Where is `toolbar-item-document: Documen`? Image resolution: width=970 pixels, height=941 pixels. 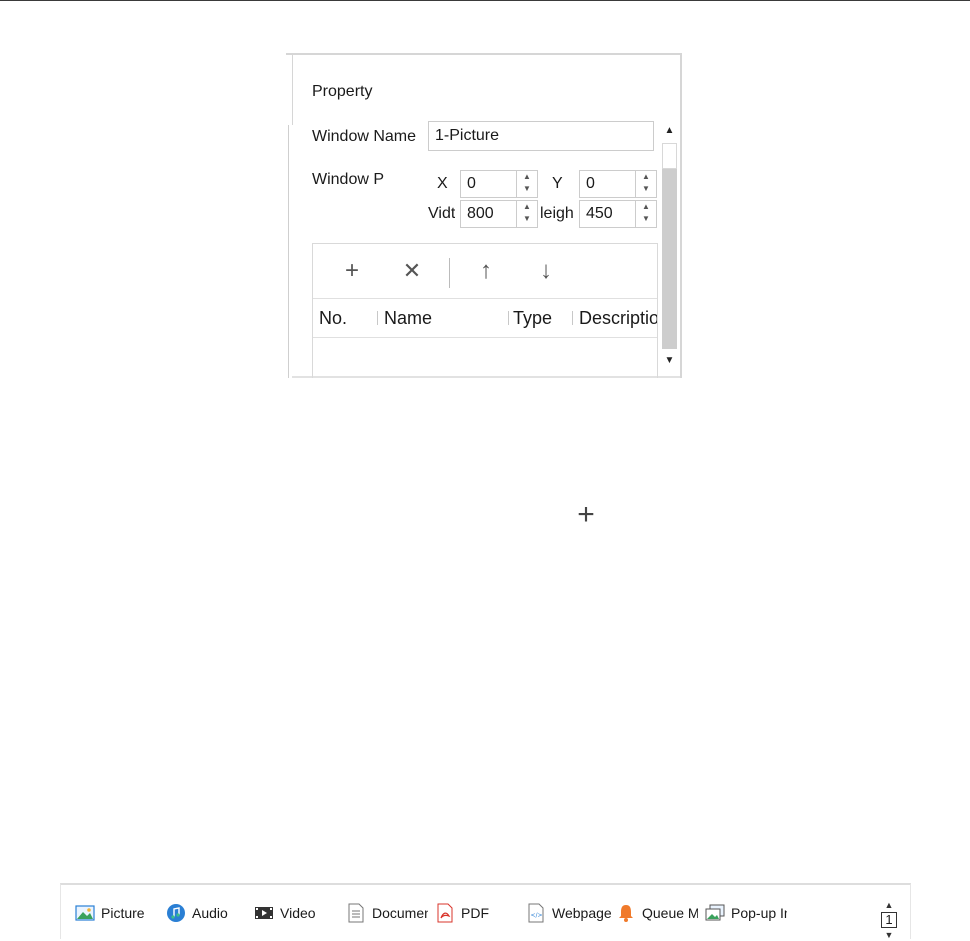
toolbar-item-document: Documen is located at coordinates (387, 913).